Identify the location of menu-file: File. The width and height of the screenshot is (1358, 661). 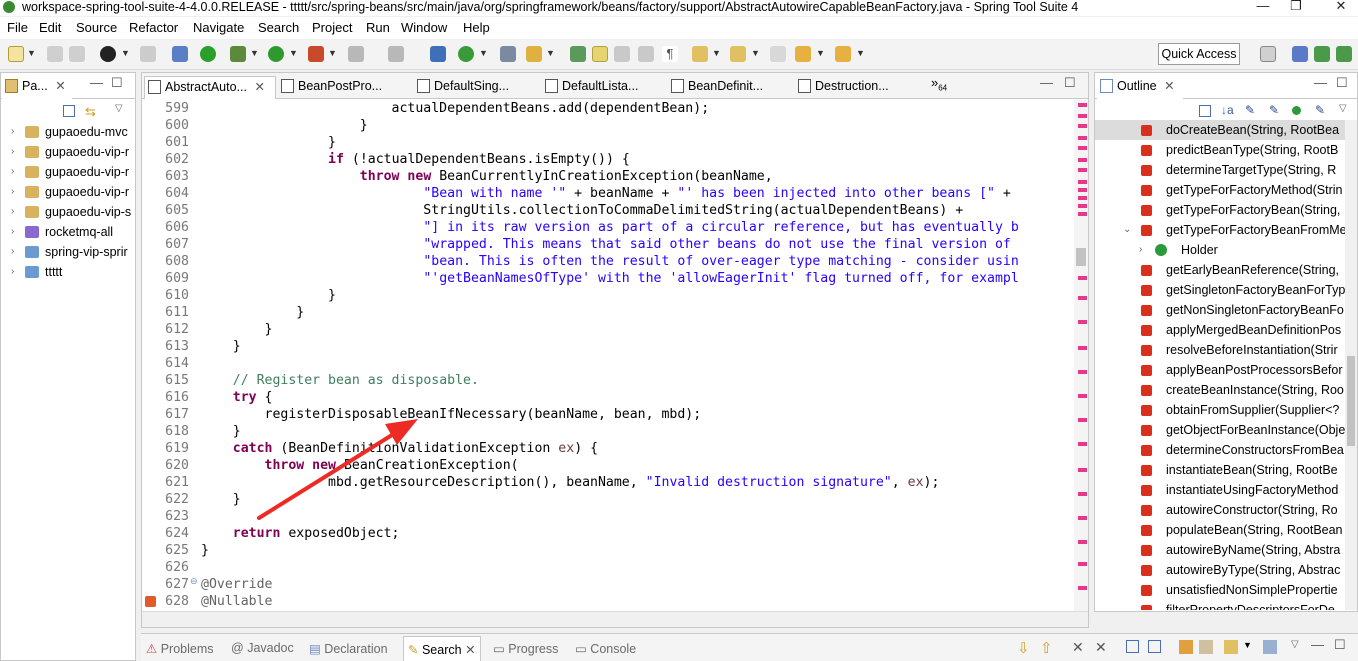
(17, 28).